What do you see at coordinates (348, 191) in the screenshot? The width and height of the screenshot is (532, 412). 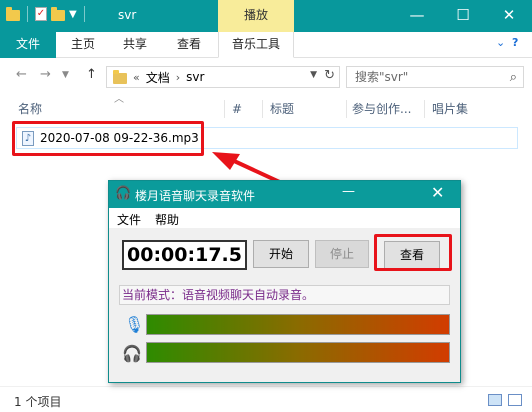 I see `minimize-button: —` at bounding box center [348, 191].